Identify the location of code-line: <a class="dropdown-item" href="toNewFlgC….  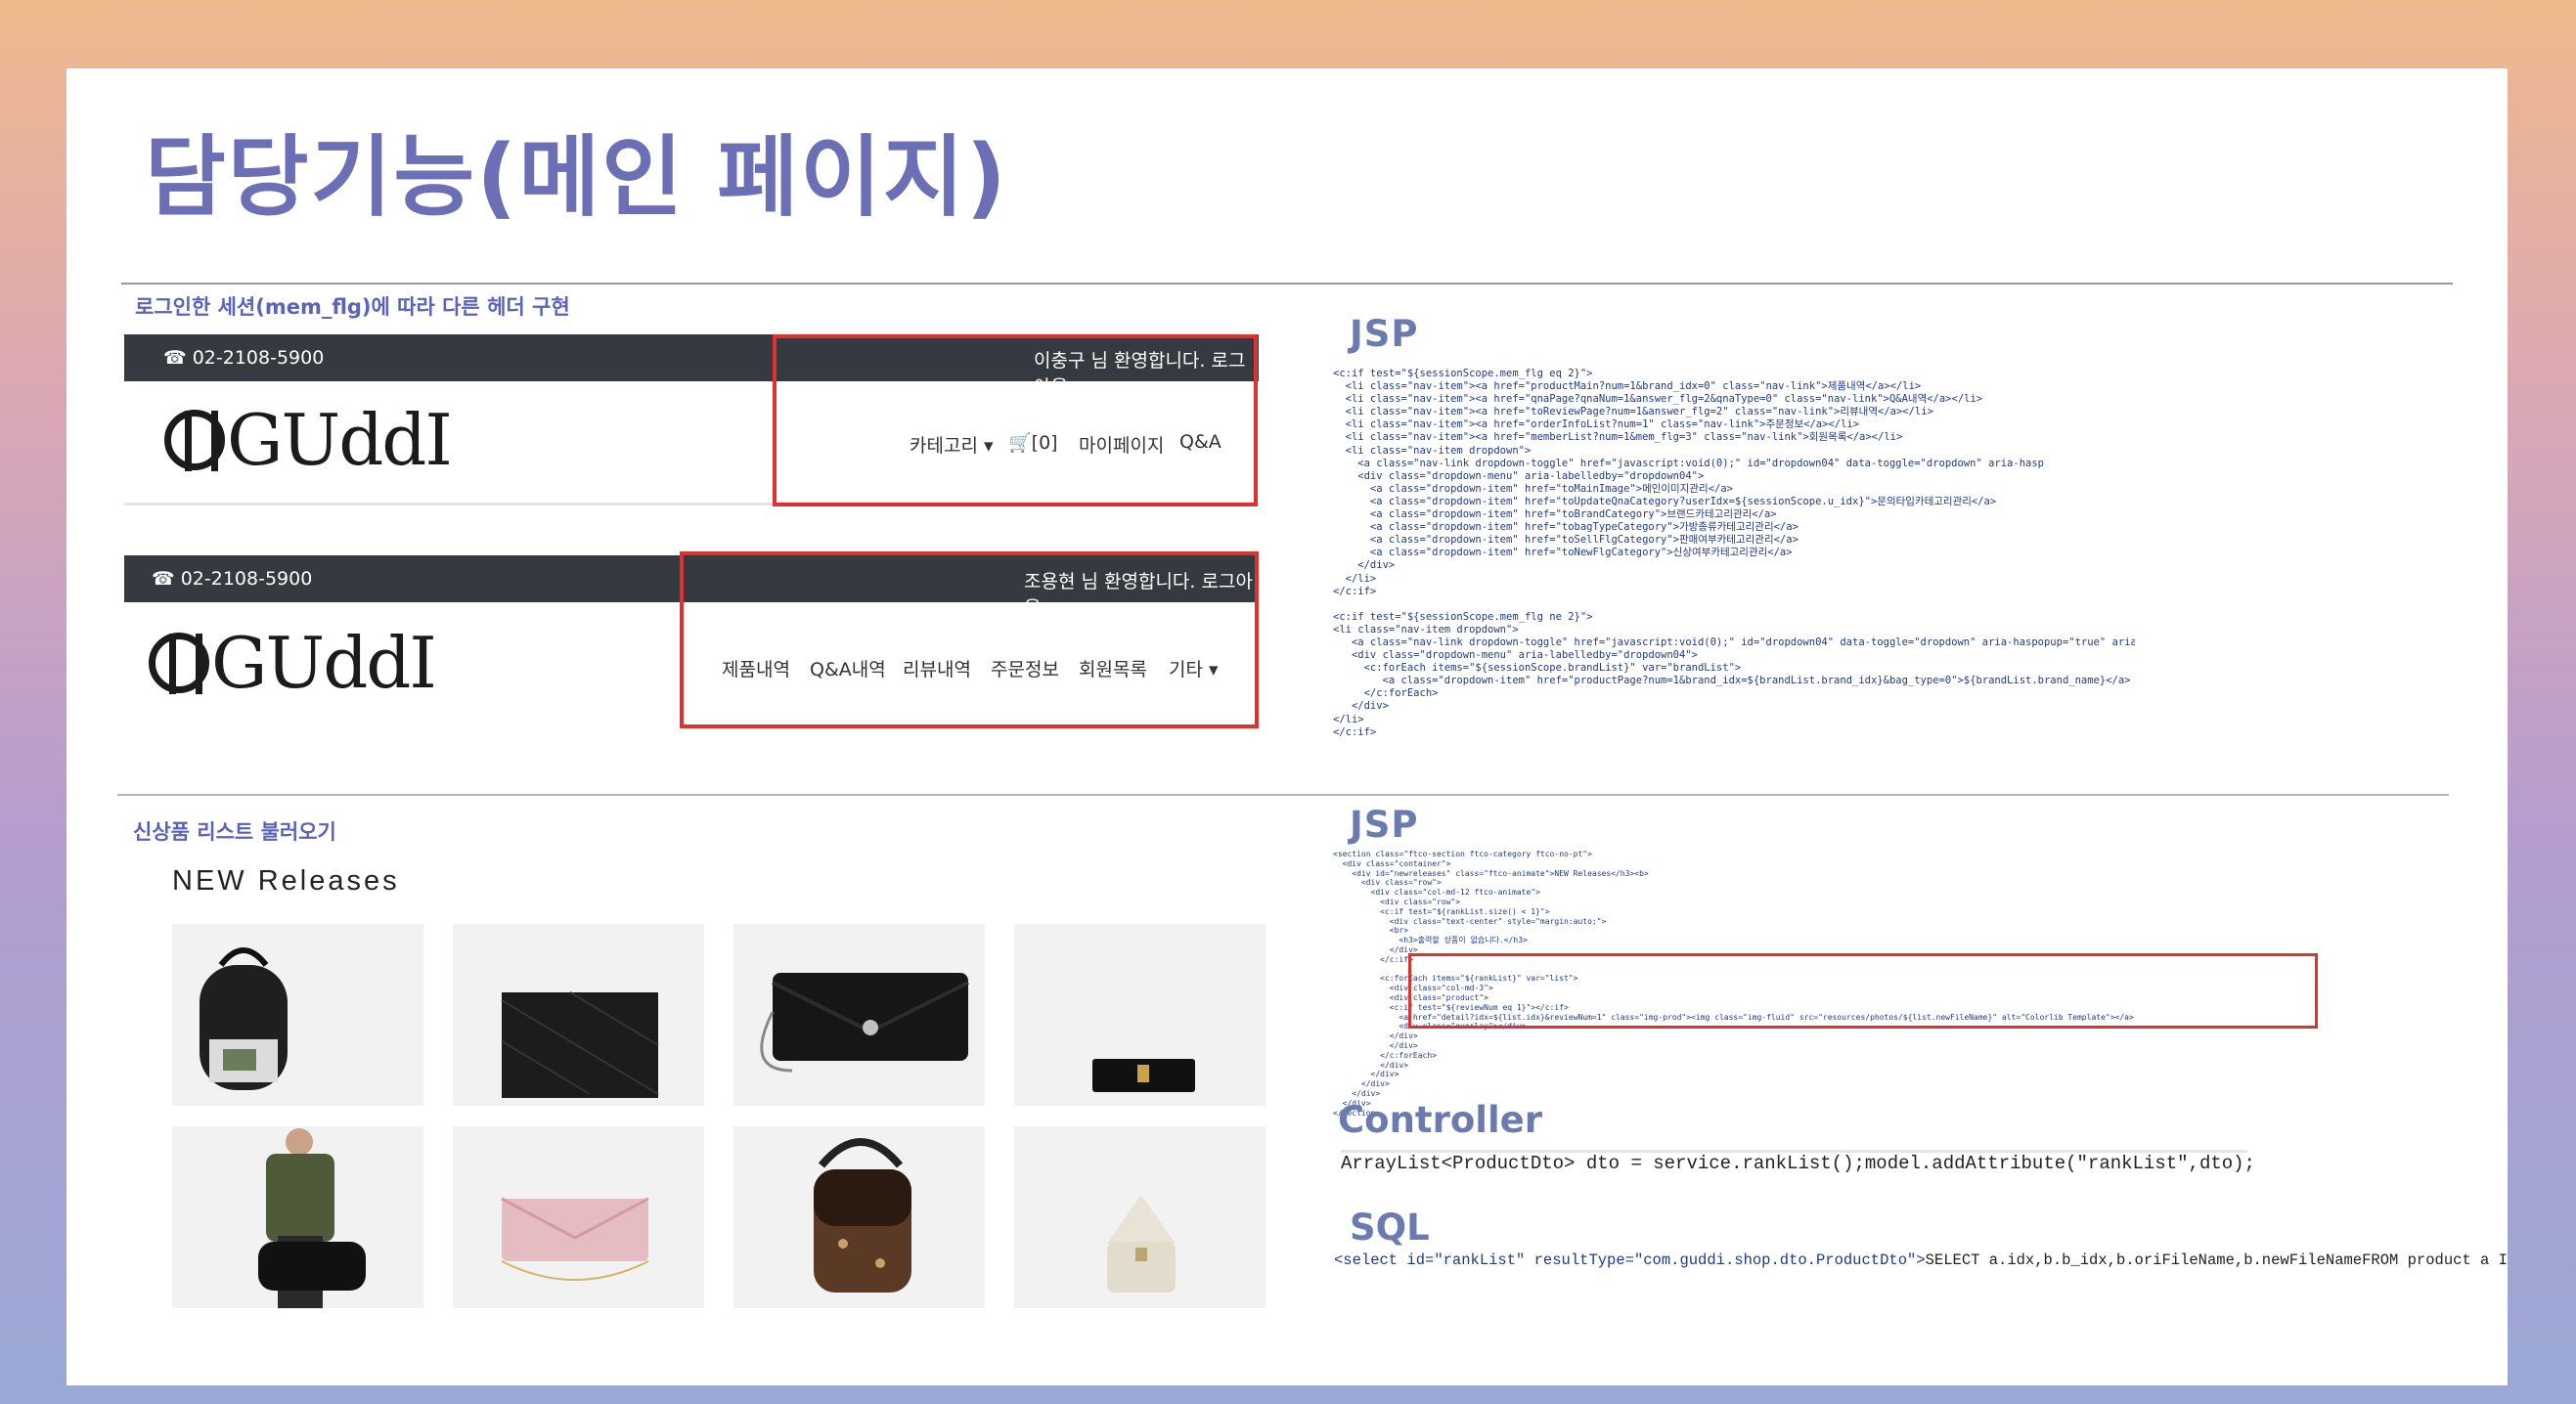
(1563, 553).